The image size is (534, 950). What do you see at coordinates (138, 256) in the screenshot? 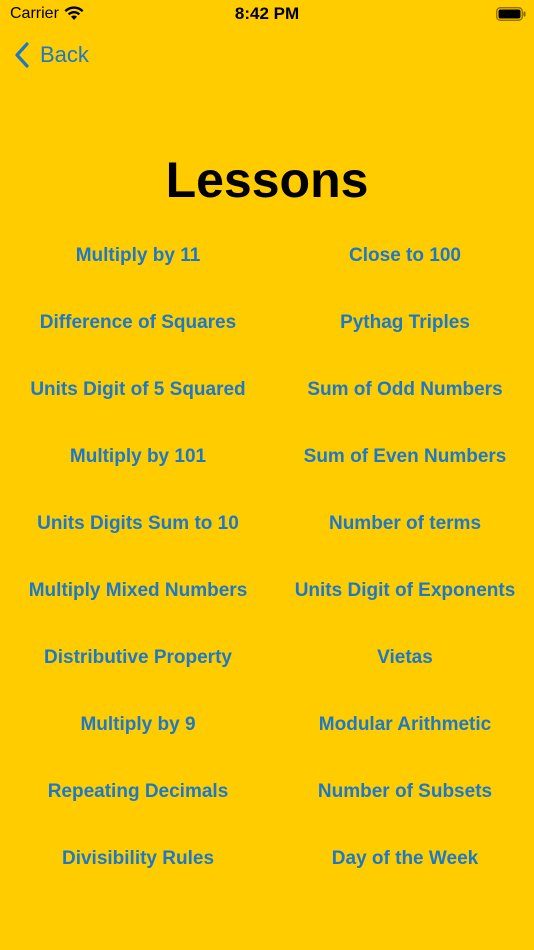
I see `lesson-multiply-by-11: Multiply by 11` at bounding box center [138, 256].